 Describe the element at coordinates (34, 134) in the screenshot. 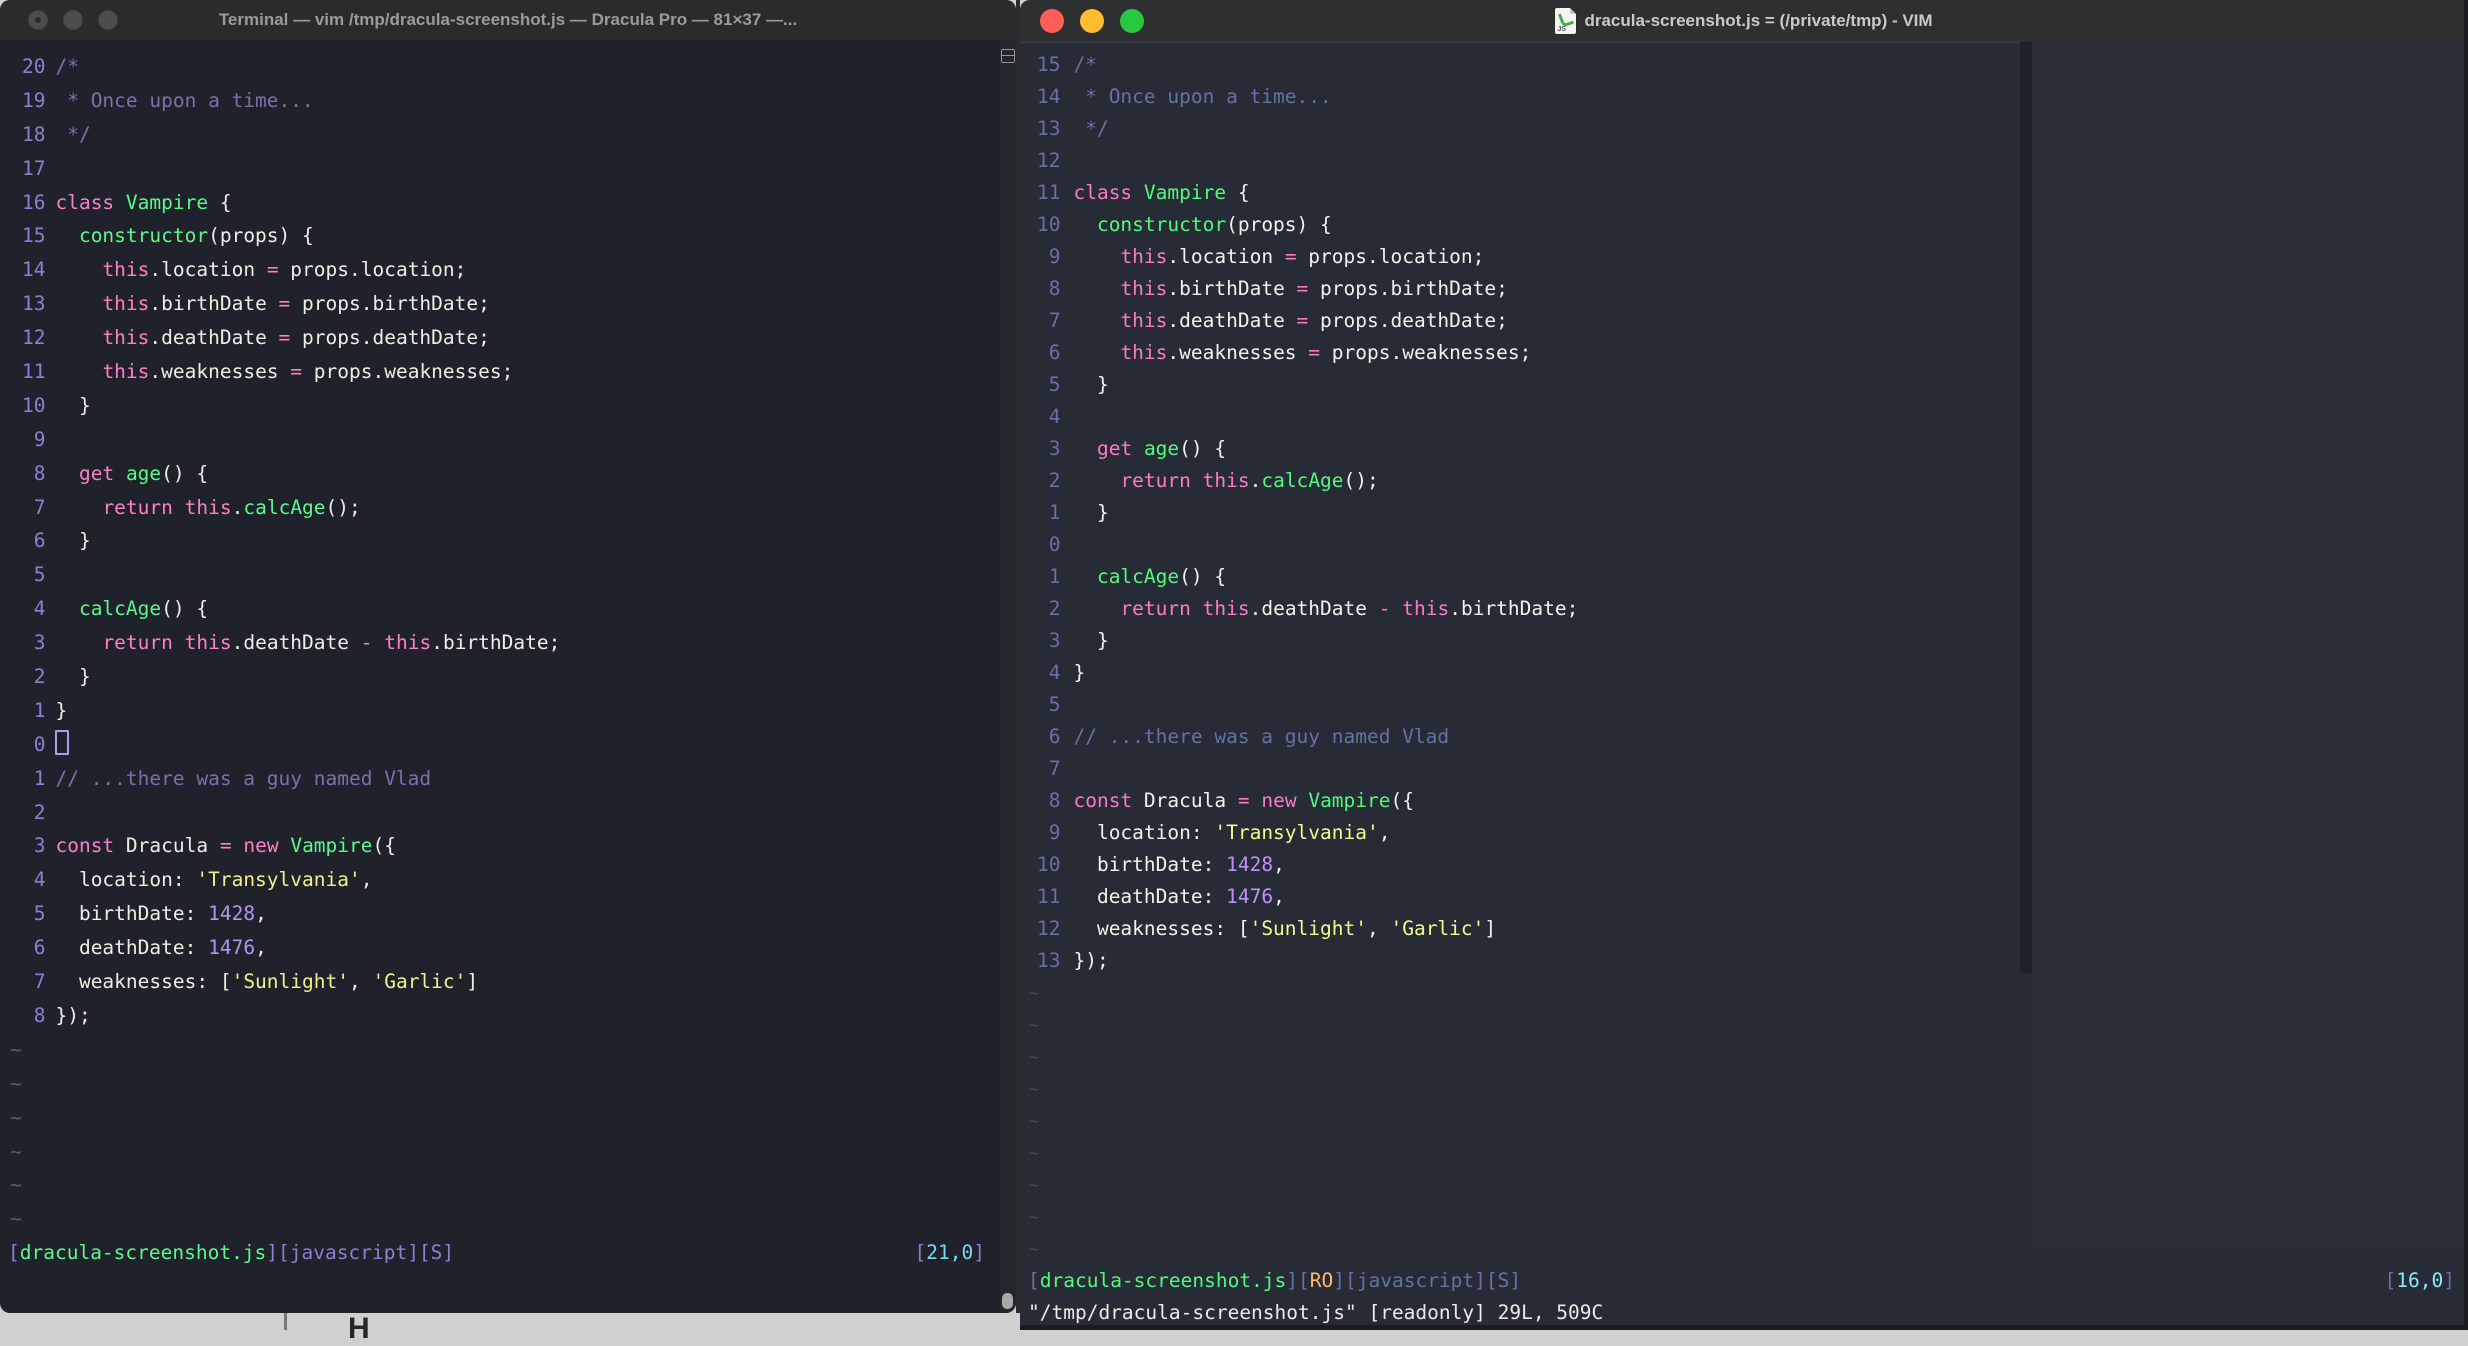

I see `line-number: 18` at that location.